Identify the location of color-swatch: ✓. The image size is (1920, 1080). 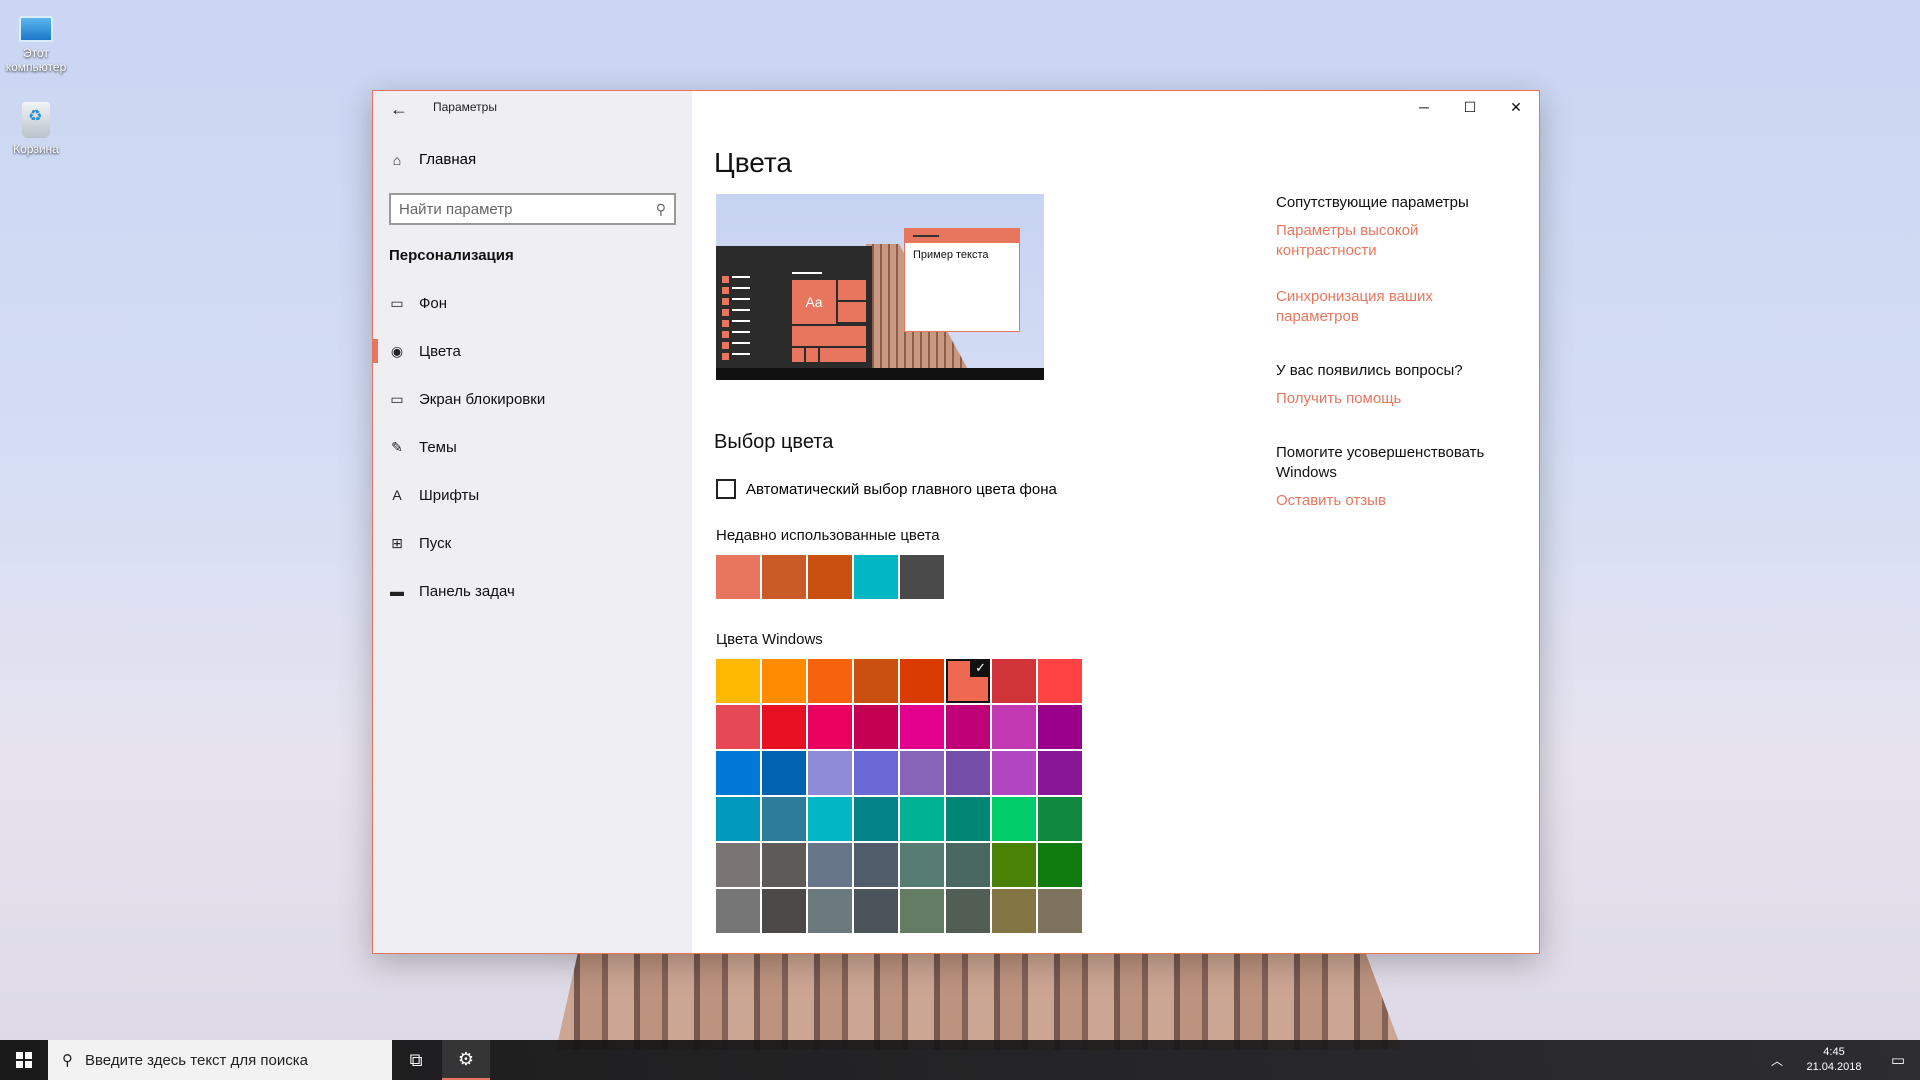
(968, 681).